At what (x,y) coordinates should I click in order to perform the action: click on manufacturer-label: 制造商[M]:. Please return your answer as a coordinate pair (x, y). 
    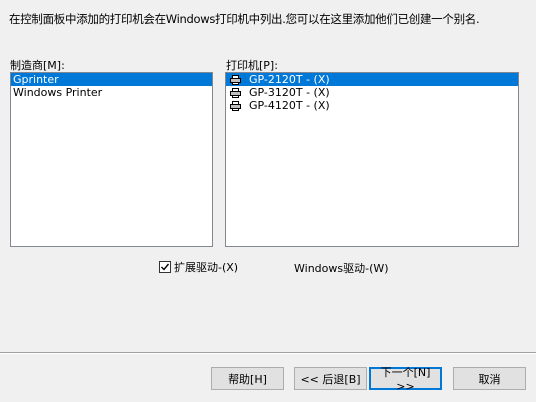
    Looking at the image, I should click on (37, 65).